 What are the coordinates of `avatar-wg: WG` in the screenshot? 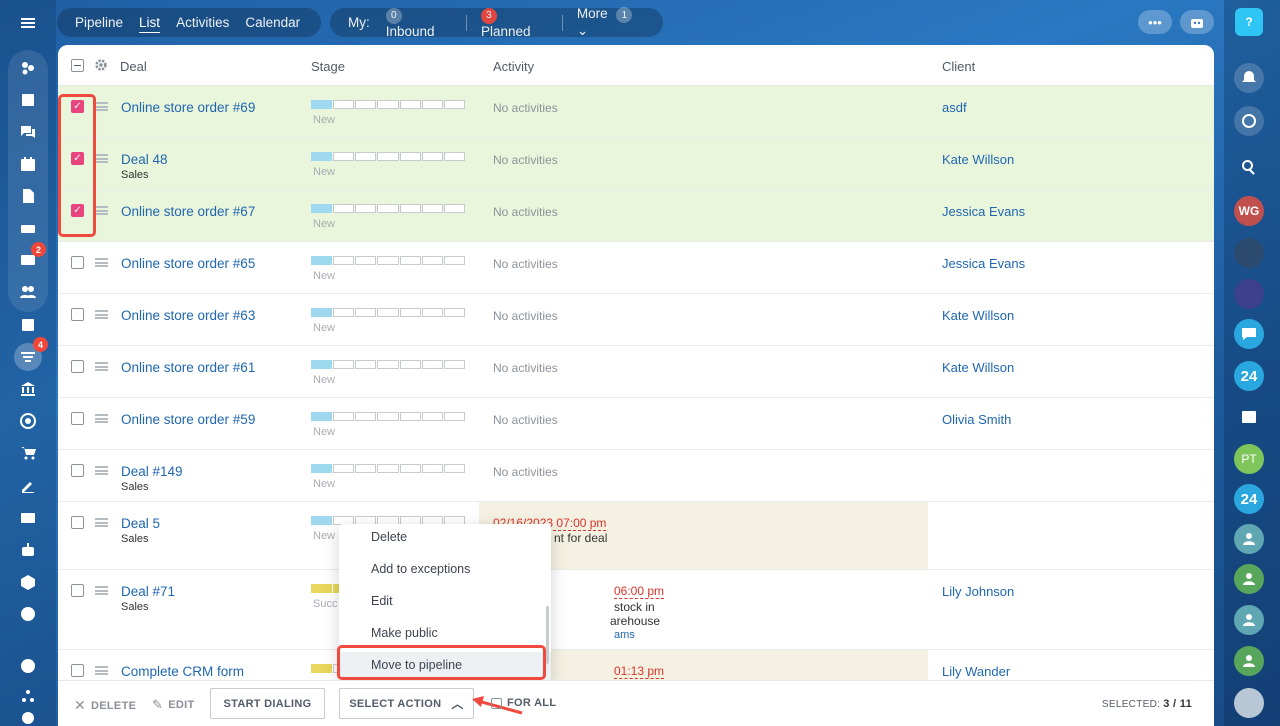 It's located at (1249, 211).